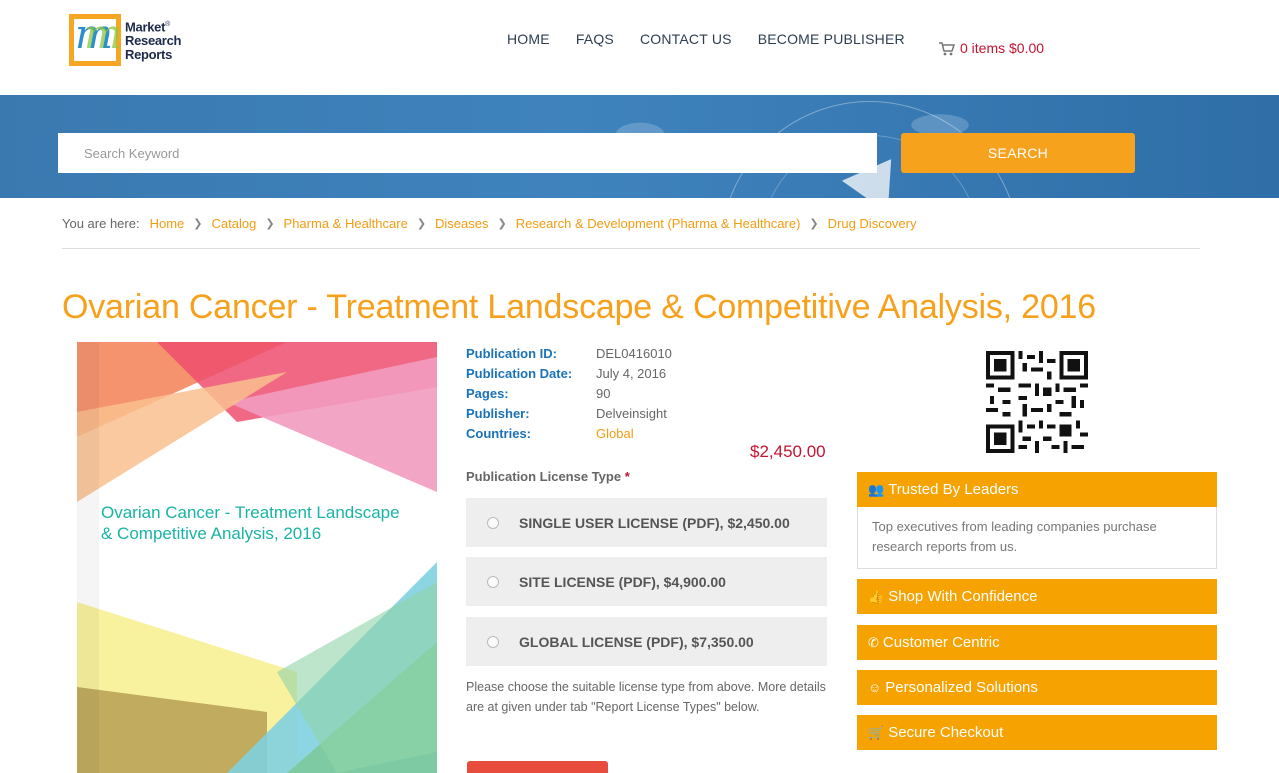 The width and height of the screenshot is (1279, 773). What do you see at coordinates (569, 414) in the screenshot?
I see `meta-row: Publisher: Delveinsight` at bounding box center [569, 414].